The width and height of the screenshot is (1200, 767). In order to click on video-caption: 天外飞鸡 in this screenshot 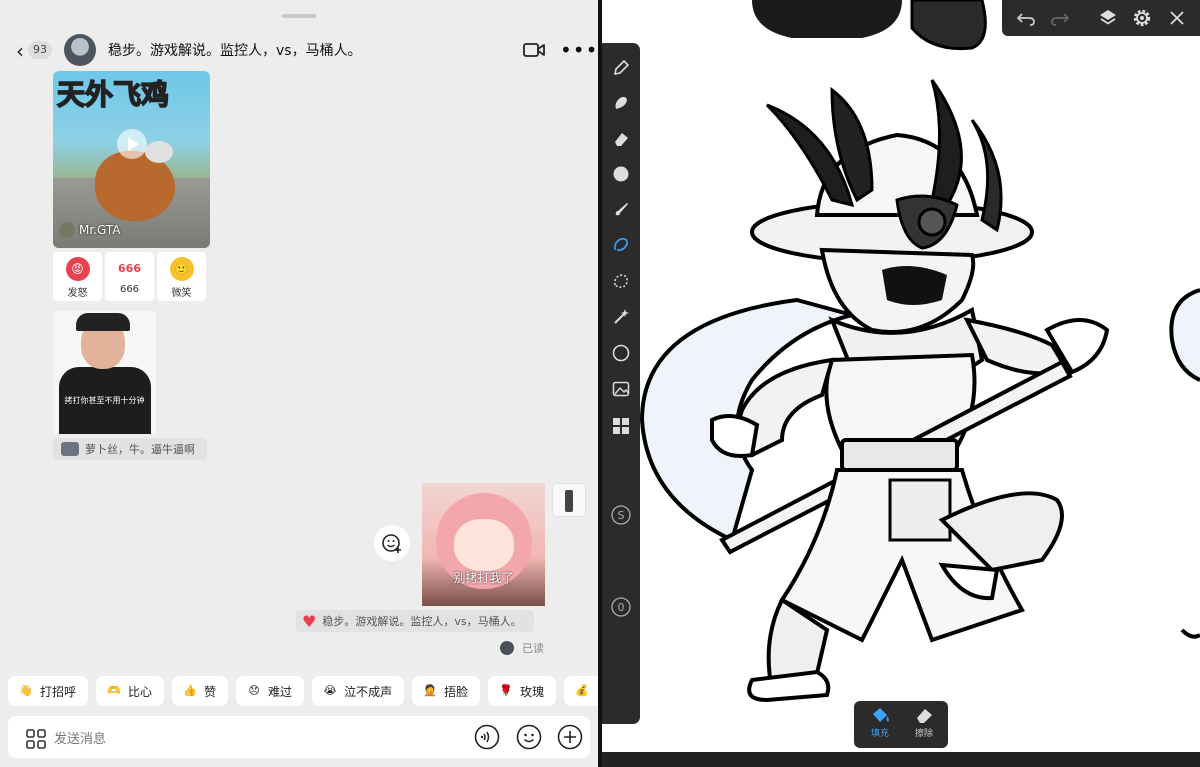, I will do `click(113, 94)`.